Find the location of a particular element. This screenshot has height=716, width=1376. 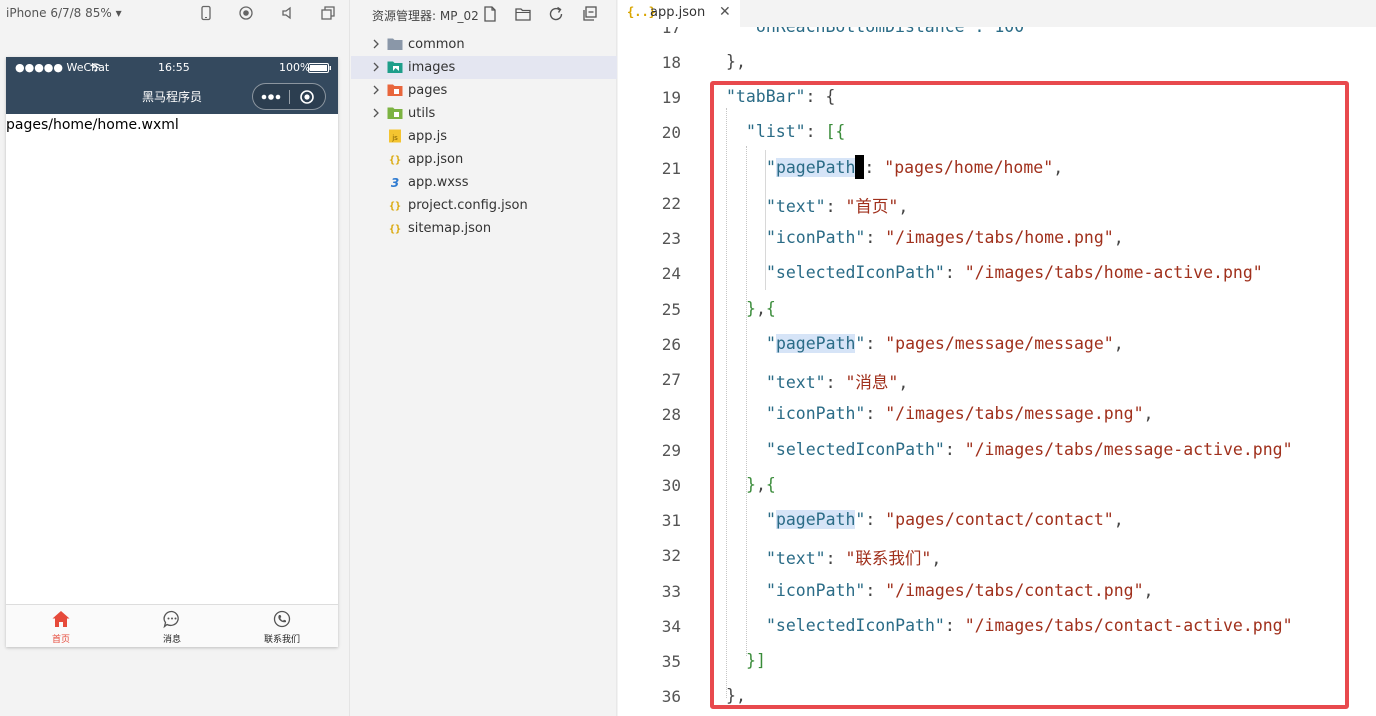

tab-home: 首页 is located at coordinates (61, 626).